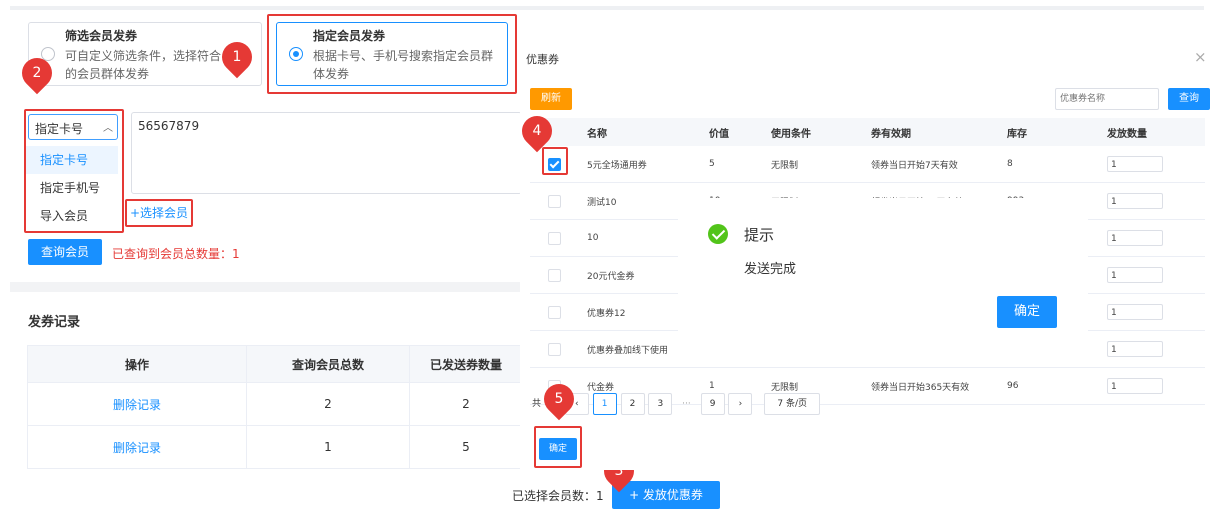  What do you see at coordinates (632, 404) in the screenshot?
I see `page-2: 2` at bounding box center [632, 404].